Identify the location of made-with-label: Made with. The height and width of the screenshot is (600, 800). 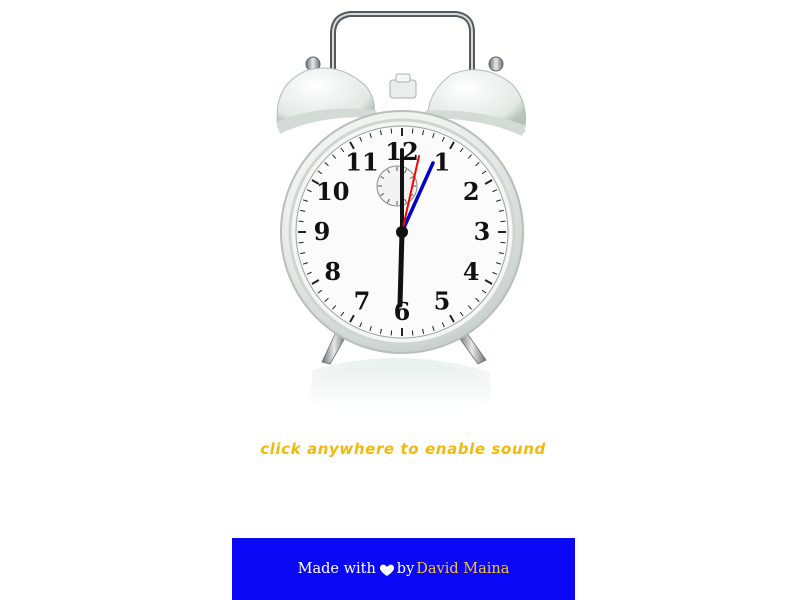
(336, 569).